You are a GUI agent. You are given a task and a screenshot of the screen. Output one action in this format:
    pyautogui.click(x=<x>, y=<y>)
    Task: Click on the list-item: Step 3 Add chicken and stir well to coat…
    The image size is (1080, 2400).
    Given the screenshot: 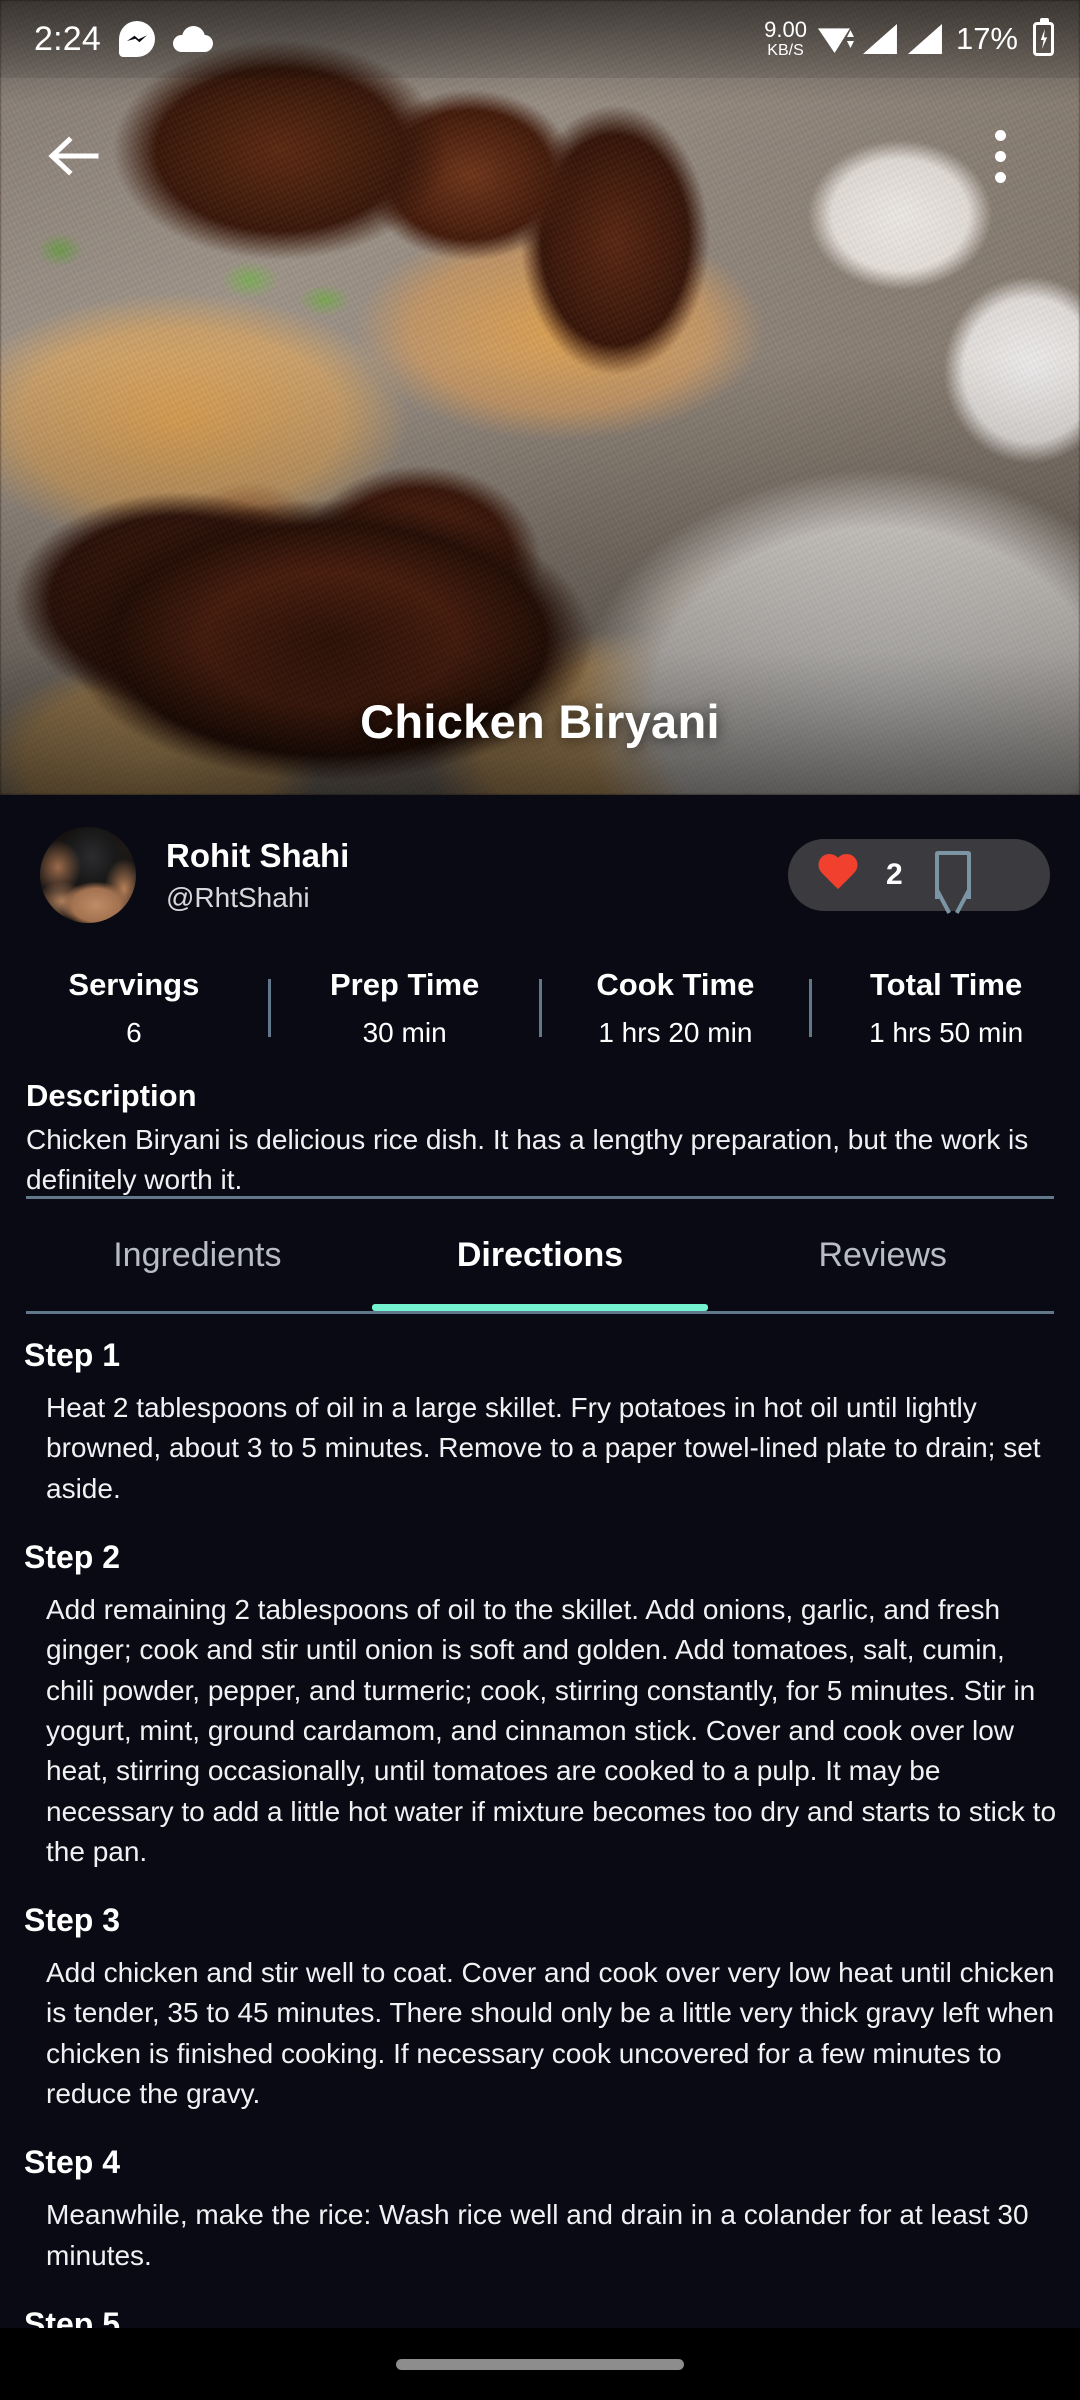 What is the action you would take?
    pyautogui.click(x=540, y=2008)
    